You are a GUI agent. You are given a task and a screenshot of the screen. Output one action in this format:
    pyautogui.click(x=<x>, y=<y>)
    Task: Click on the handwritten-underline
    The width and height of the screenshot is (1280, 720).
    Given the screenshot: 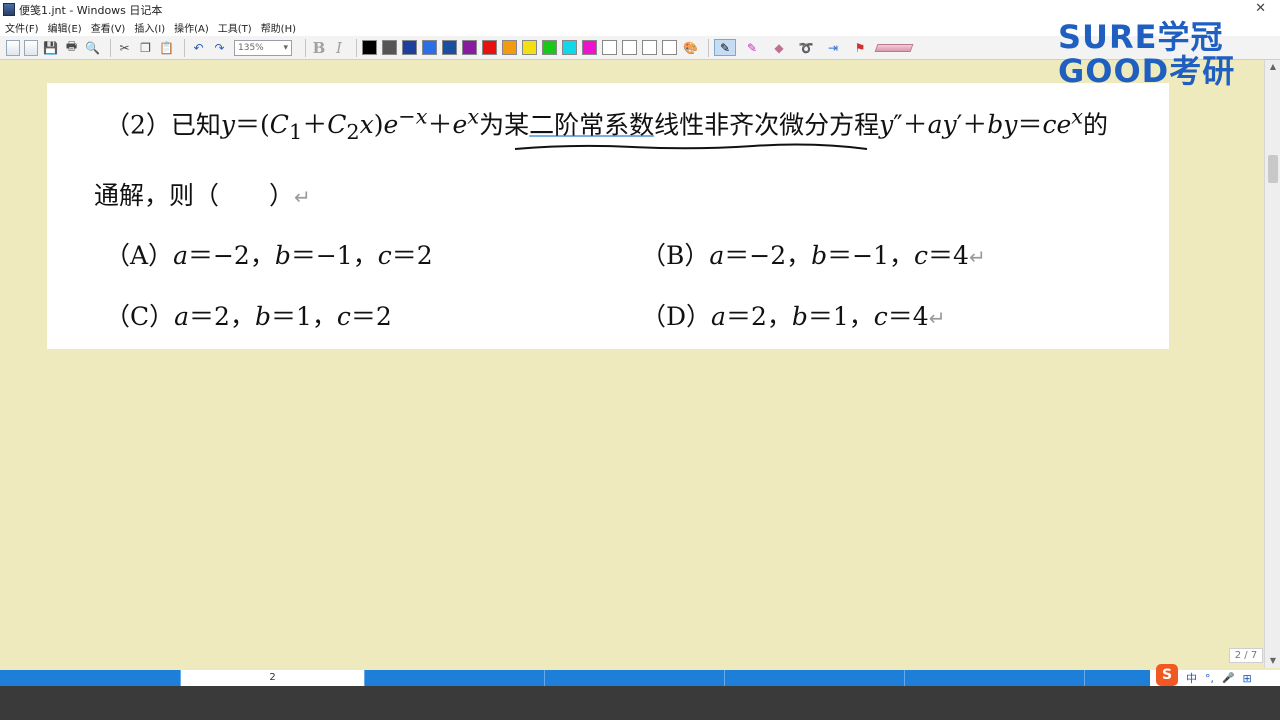 What is the action you would take?
    pyautogui.click(x=691, y=146)
    